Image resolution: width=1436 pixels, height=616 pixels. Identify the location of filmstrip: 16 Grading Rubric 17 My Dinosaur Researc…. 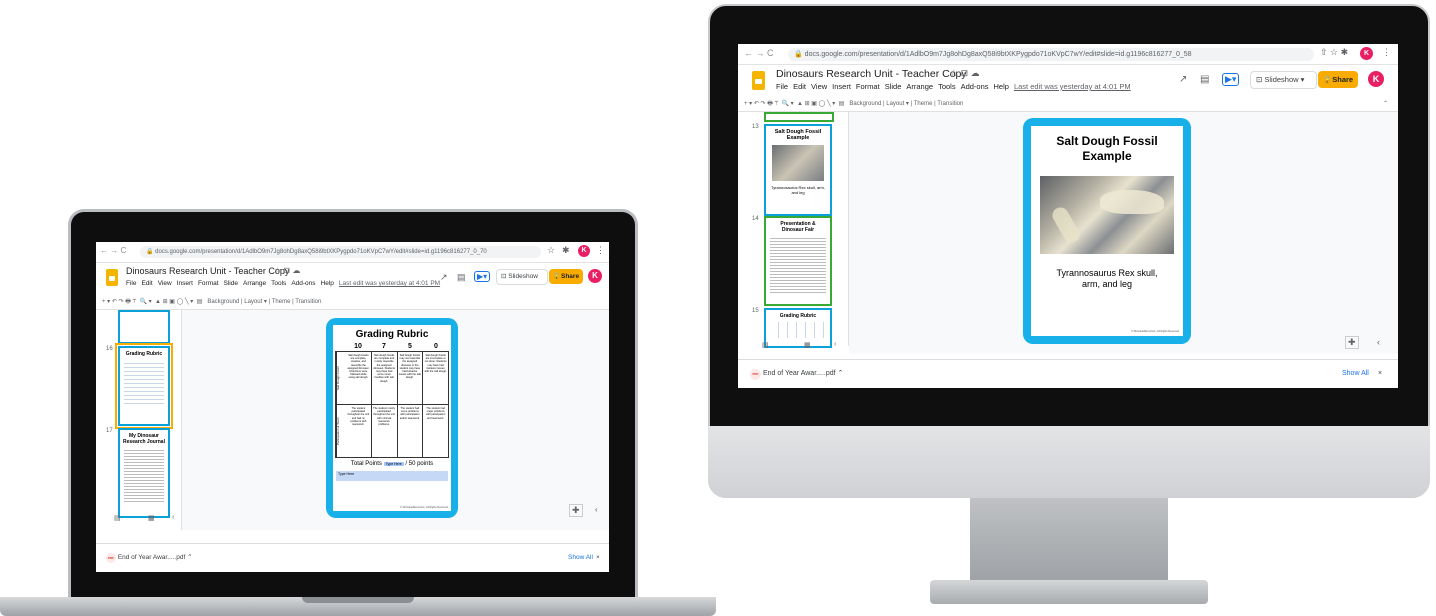
(139, 420).